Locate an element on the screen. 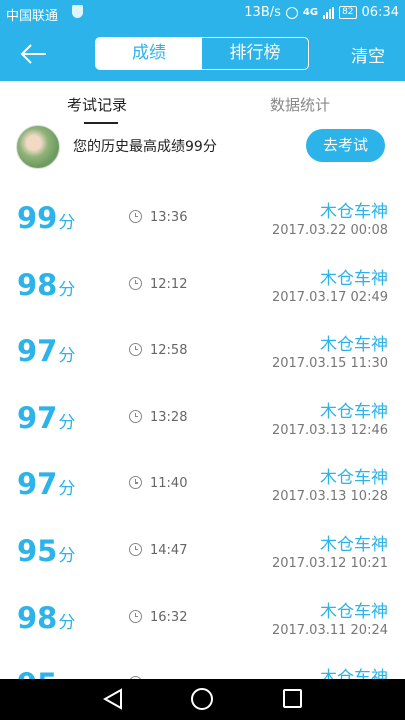 Image resolution: width=405 pixels, height=720 pixels. active-tab-indicator is located at coordinates (101, 123).